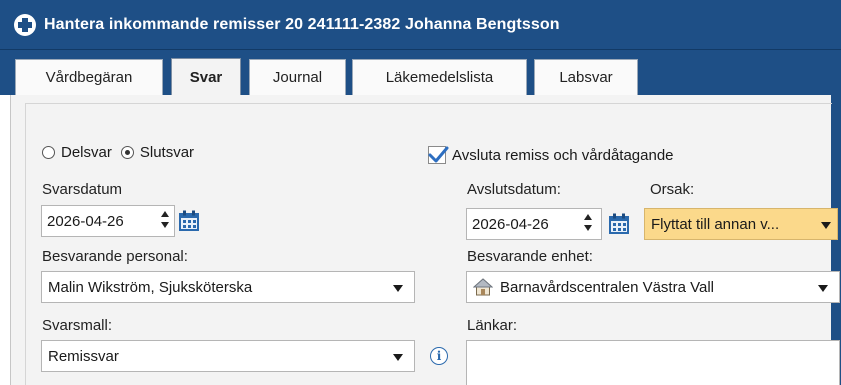 The width and height of the screenshot is (841, 385). What do you see at coordinates (228, 356) in the screenshot?
I see `svarsmall-select: Remissvar` at bounding box center [228, 356].